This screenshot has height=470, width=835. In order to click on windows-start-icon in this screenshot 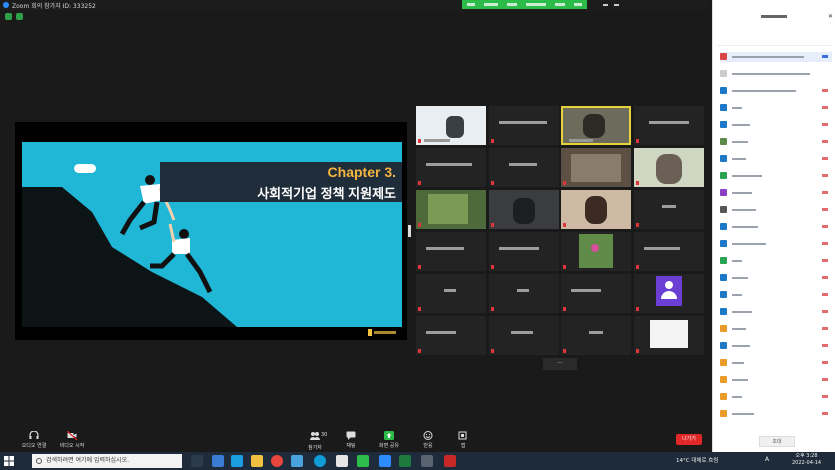, I will do `click(9, 461)`.